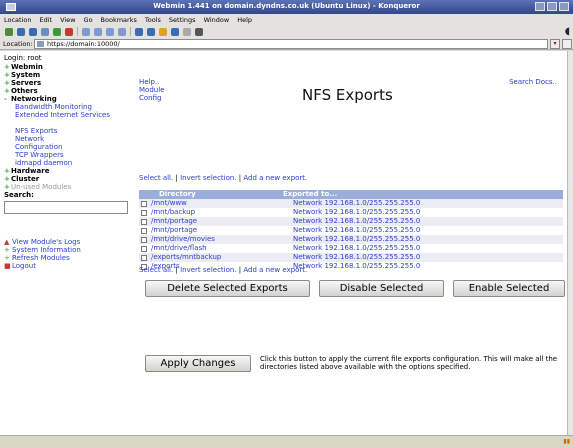  I want to click on bookmark-icon, so click(187, 31).